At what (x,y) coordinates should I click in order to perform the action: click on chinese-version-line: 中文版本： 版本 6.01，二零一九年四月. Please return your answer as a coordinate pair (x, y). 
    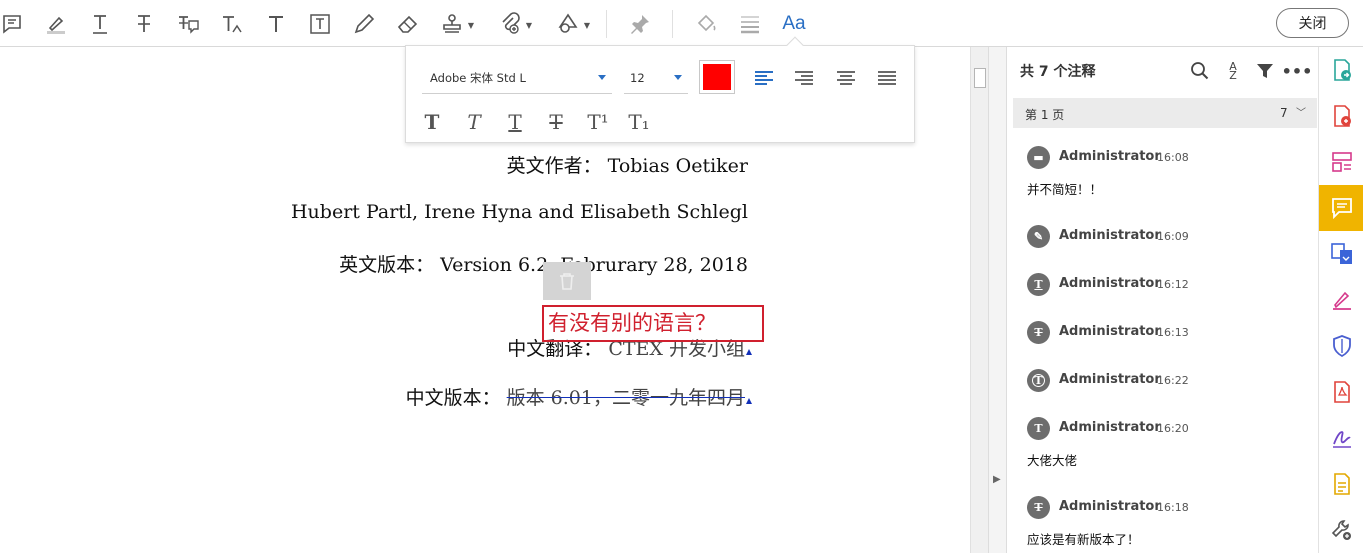
    Looking at the image, I should click on (579, 396).